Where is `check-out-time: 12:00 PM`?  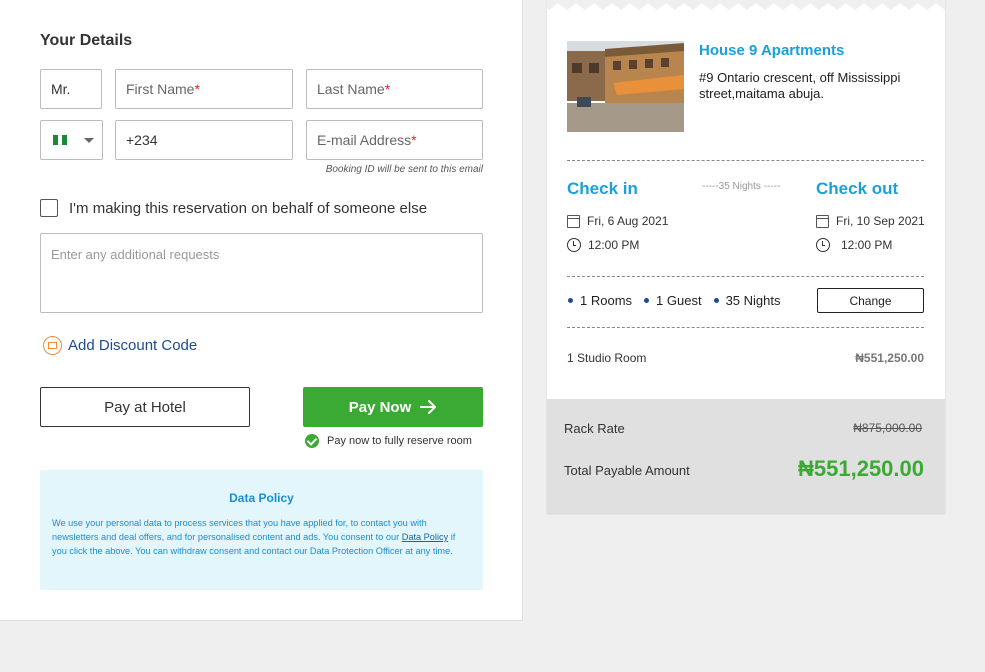
check-out-time: 12:00 PM is located at coordinates (867, 245).